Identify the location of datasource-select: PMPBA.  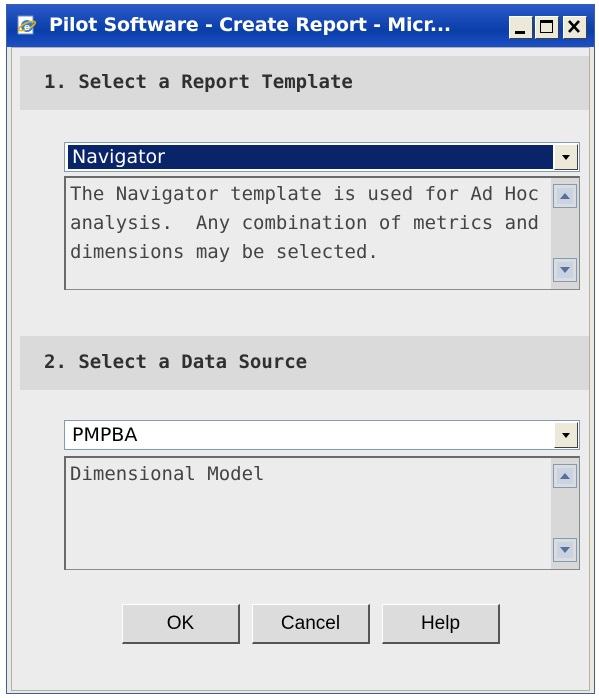
(322, 435).